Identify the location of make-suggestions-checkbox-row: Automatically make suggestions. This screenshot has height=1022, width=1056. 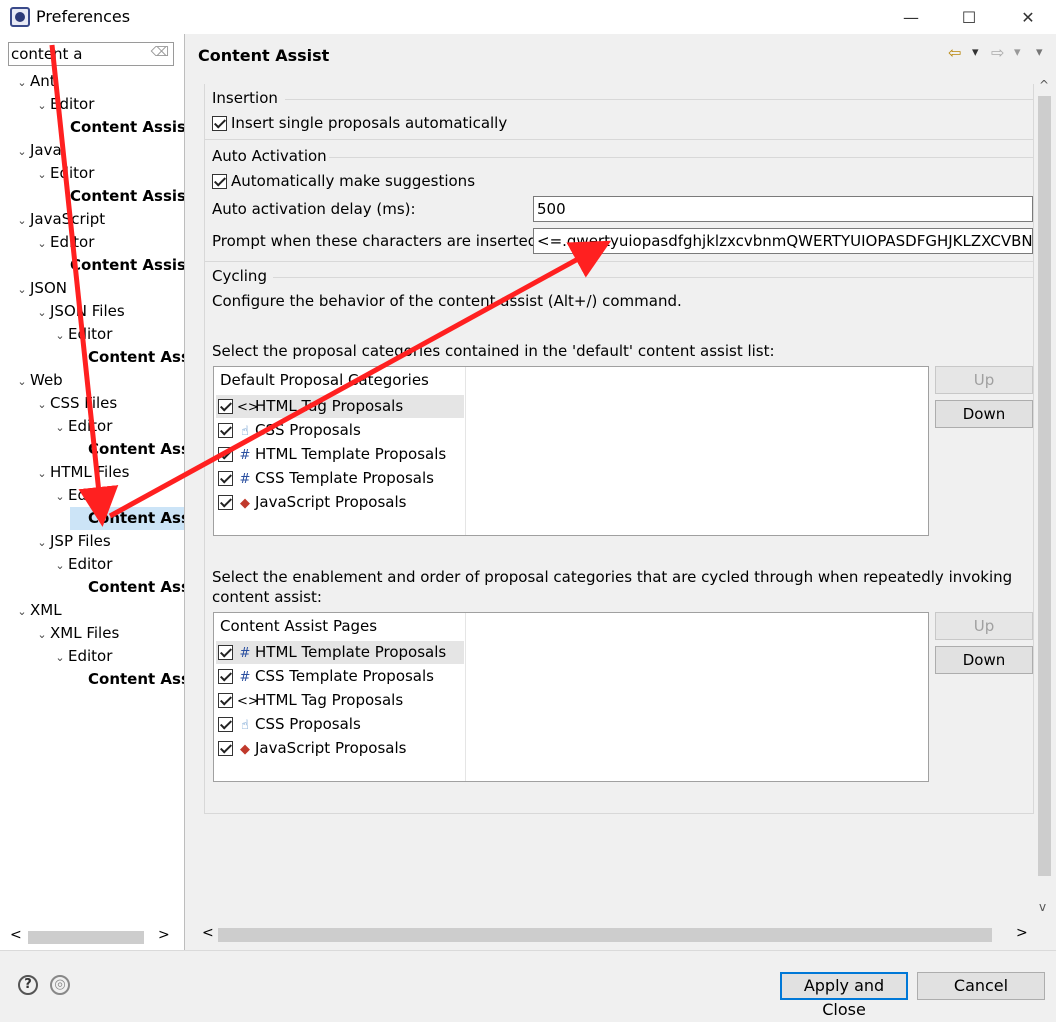
(343, 181).